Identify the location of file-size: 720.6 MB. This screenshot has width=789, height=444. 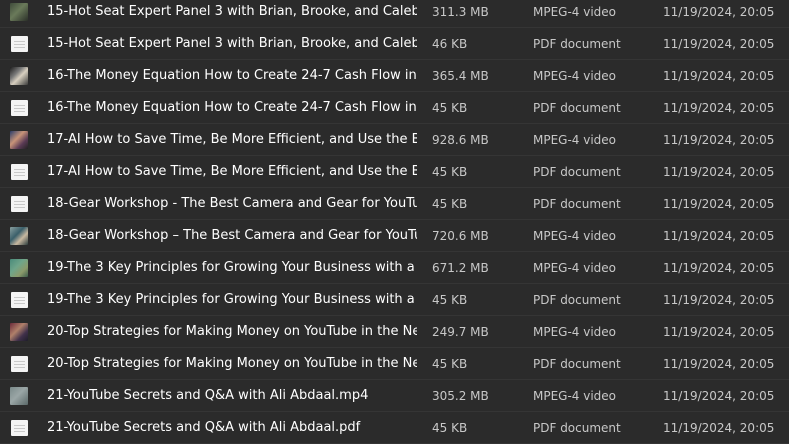
(460, 236).